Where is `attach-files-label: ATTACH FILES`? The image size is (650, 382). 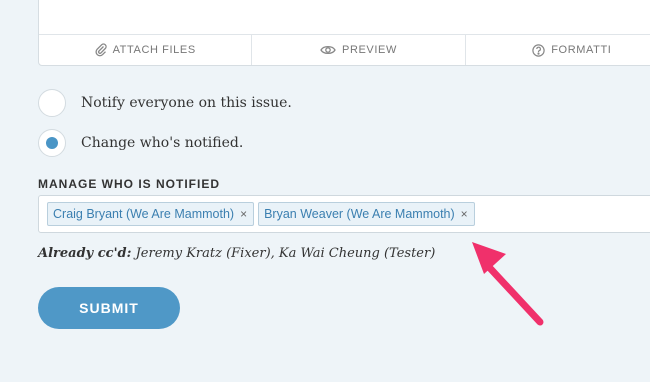 attach-files-label: ATTACH FILES is located at coordinates (154, 50).